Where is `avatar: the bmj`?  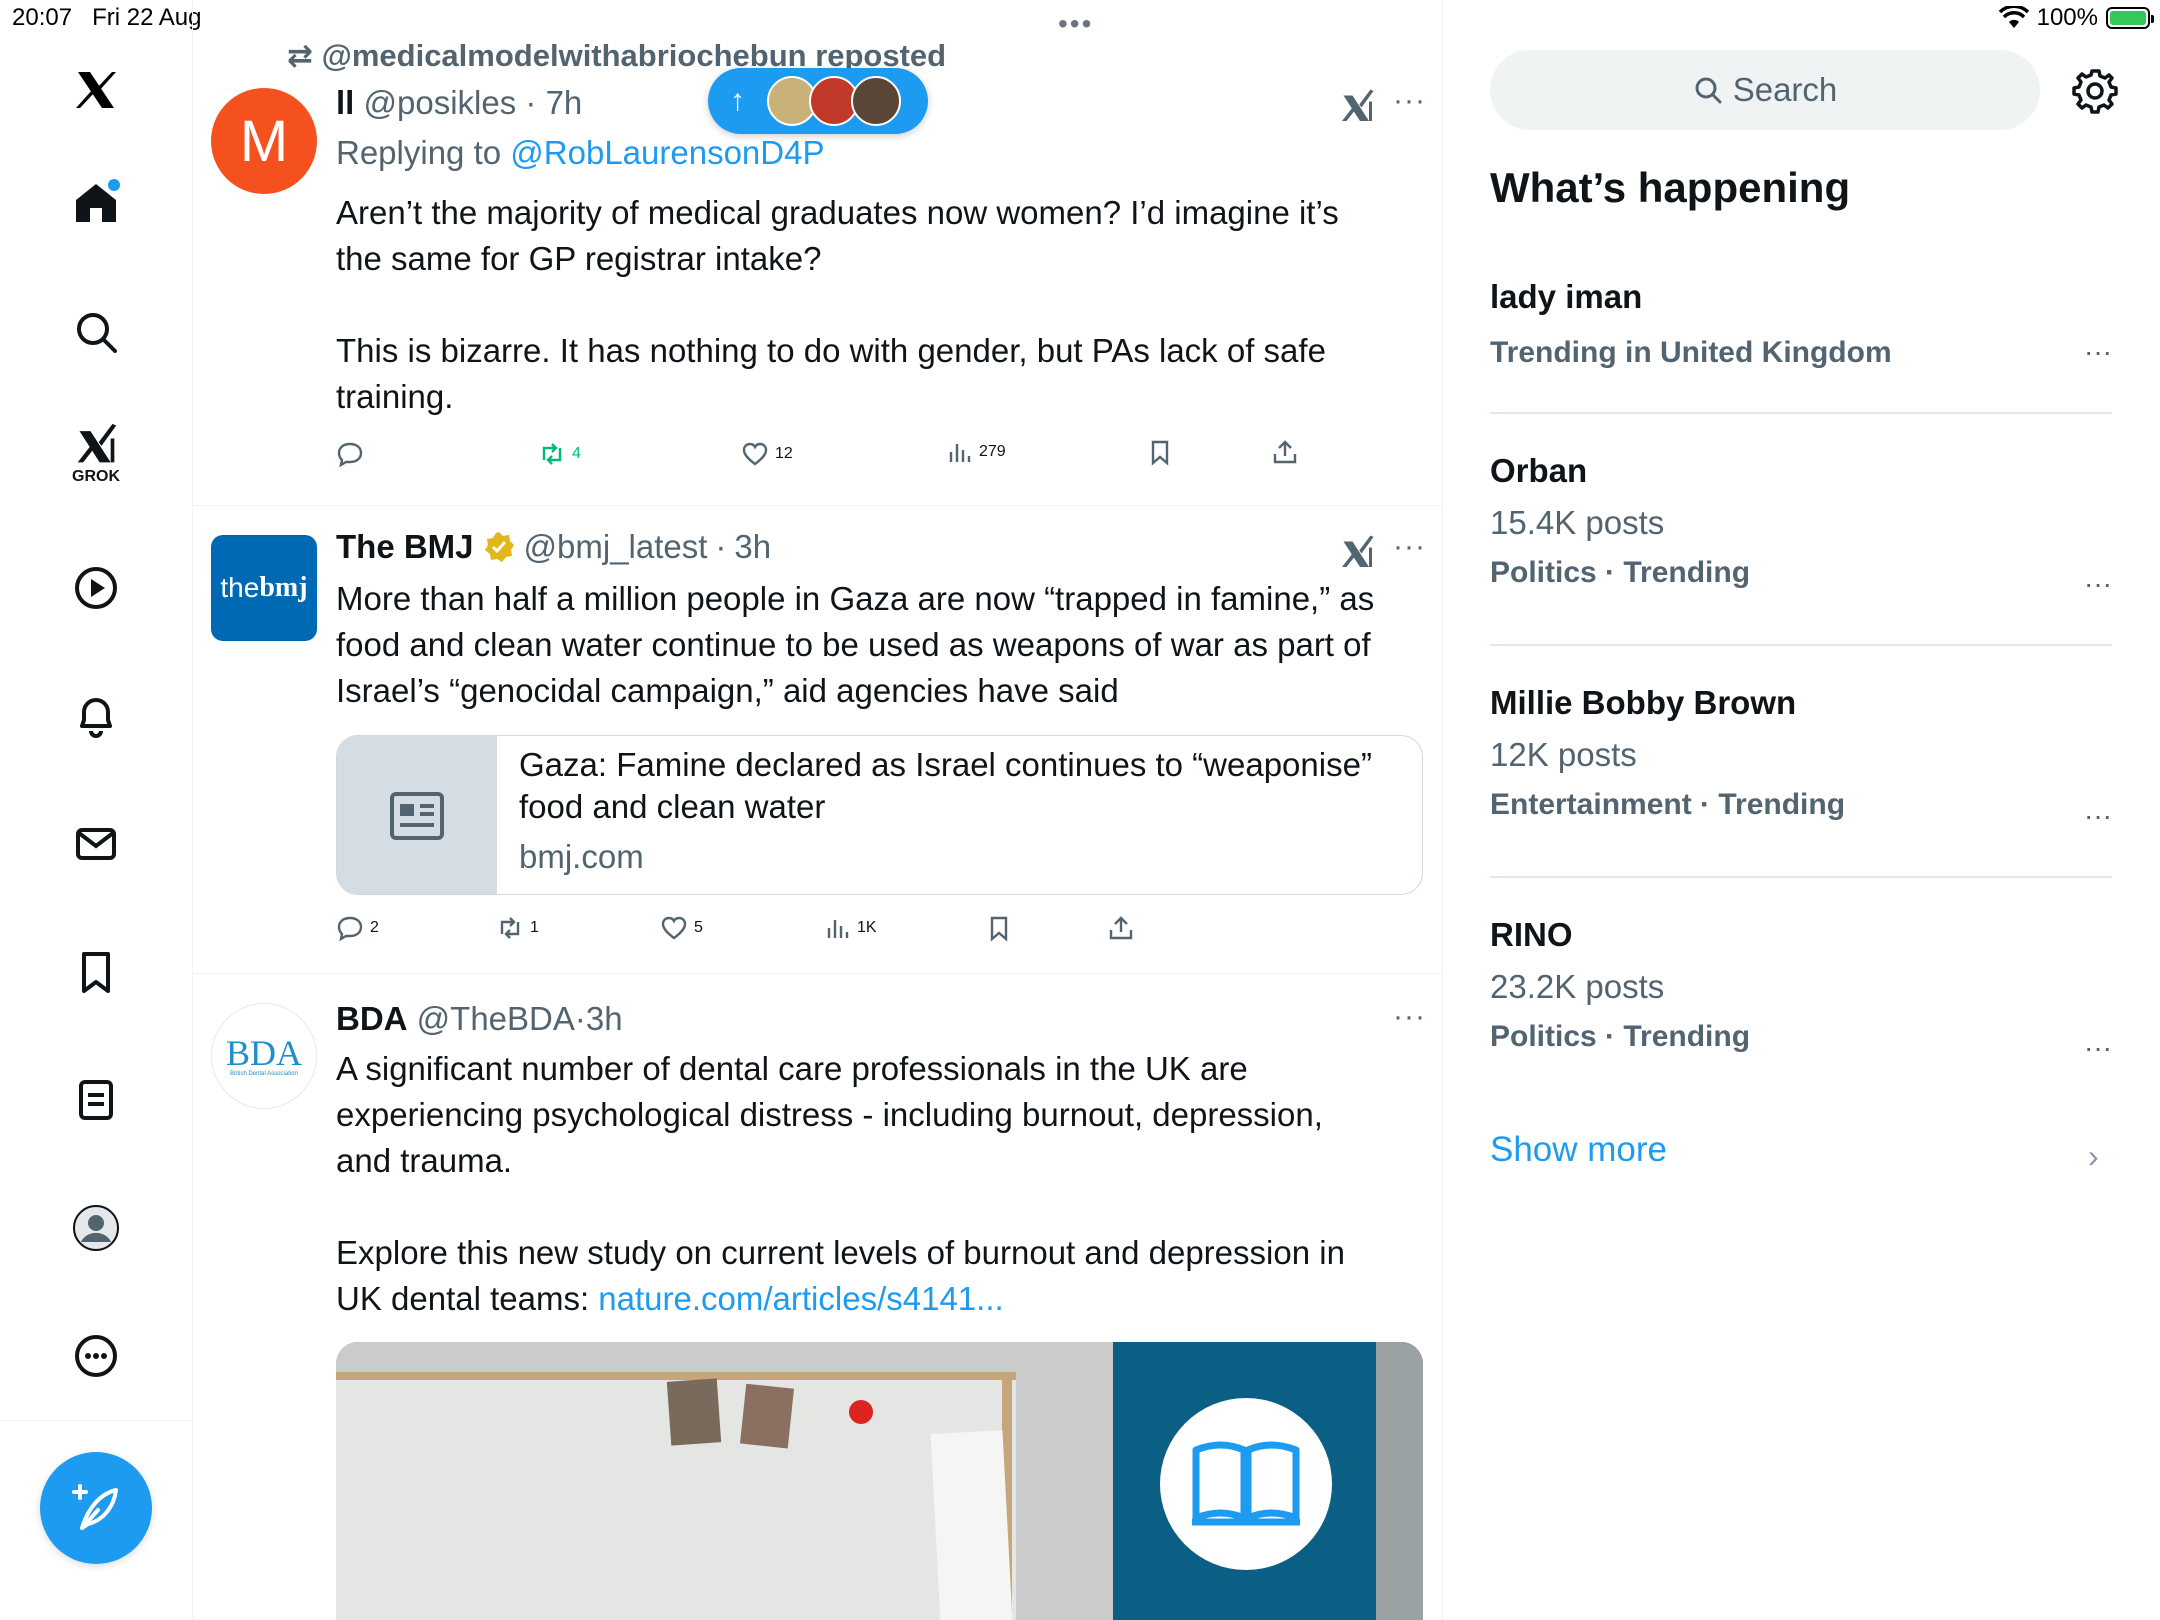 avatar: the bmj is located at coordinates (264, 588).